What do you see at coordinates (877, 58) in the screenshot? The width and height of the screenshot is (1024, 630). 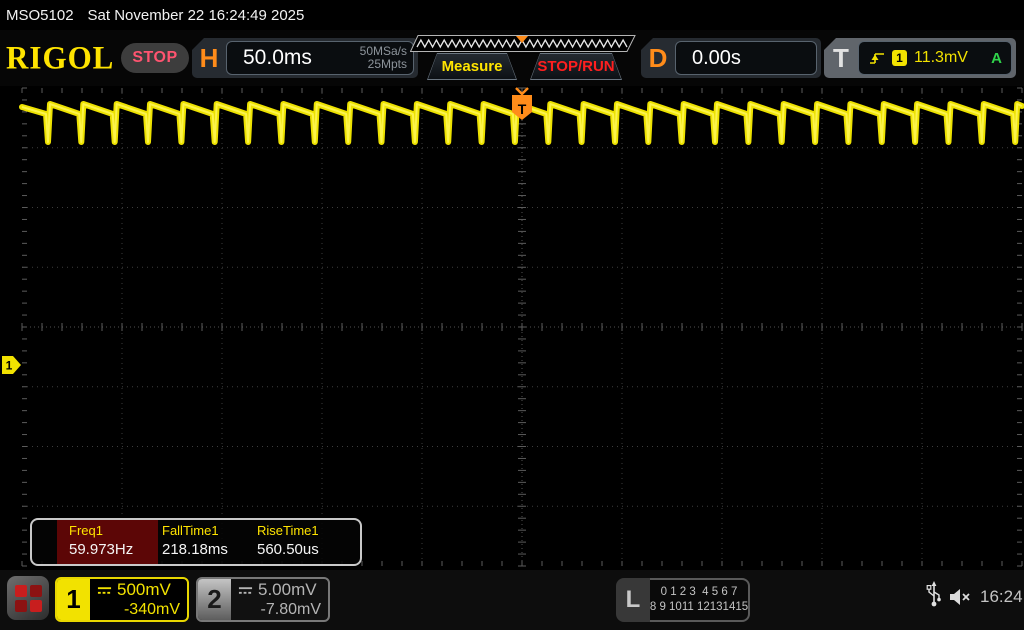 I see `trigger-slope-icon` at bounding box center [877, 58].